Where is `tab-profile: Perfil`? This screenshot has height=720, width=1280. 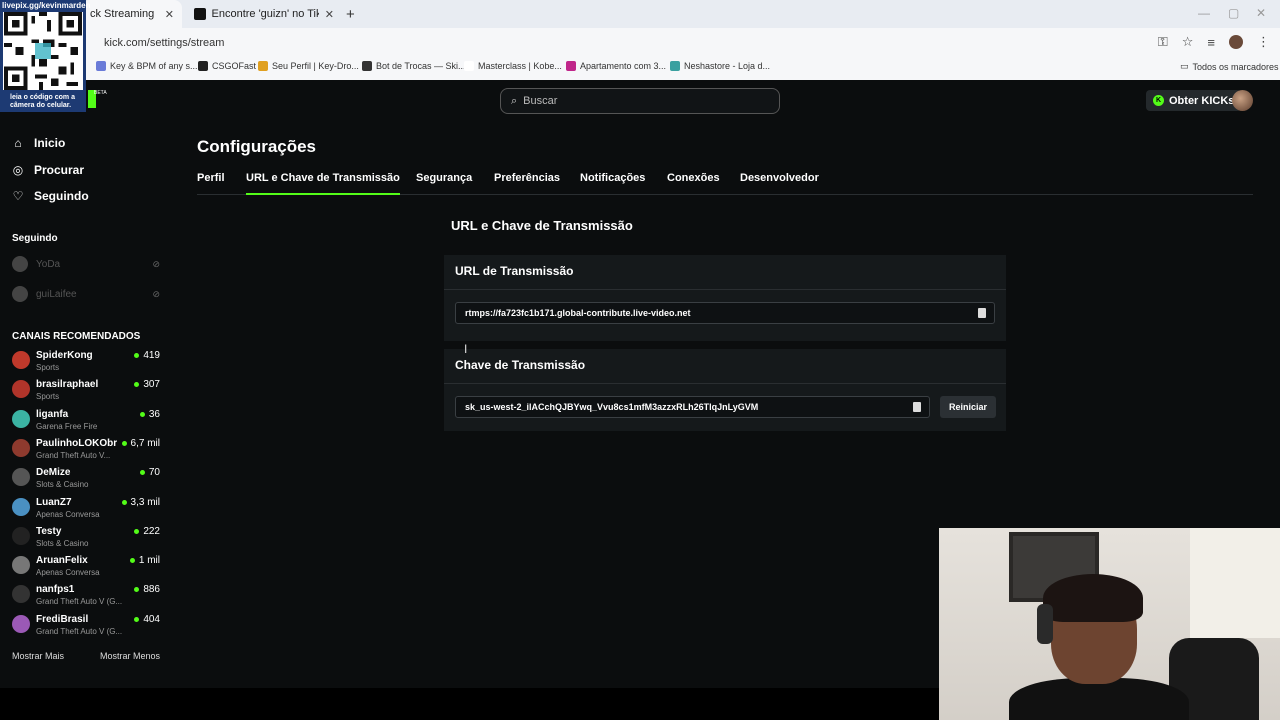
tab-profile: Perfil is located at coordinates (211, 183).